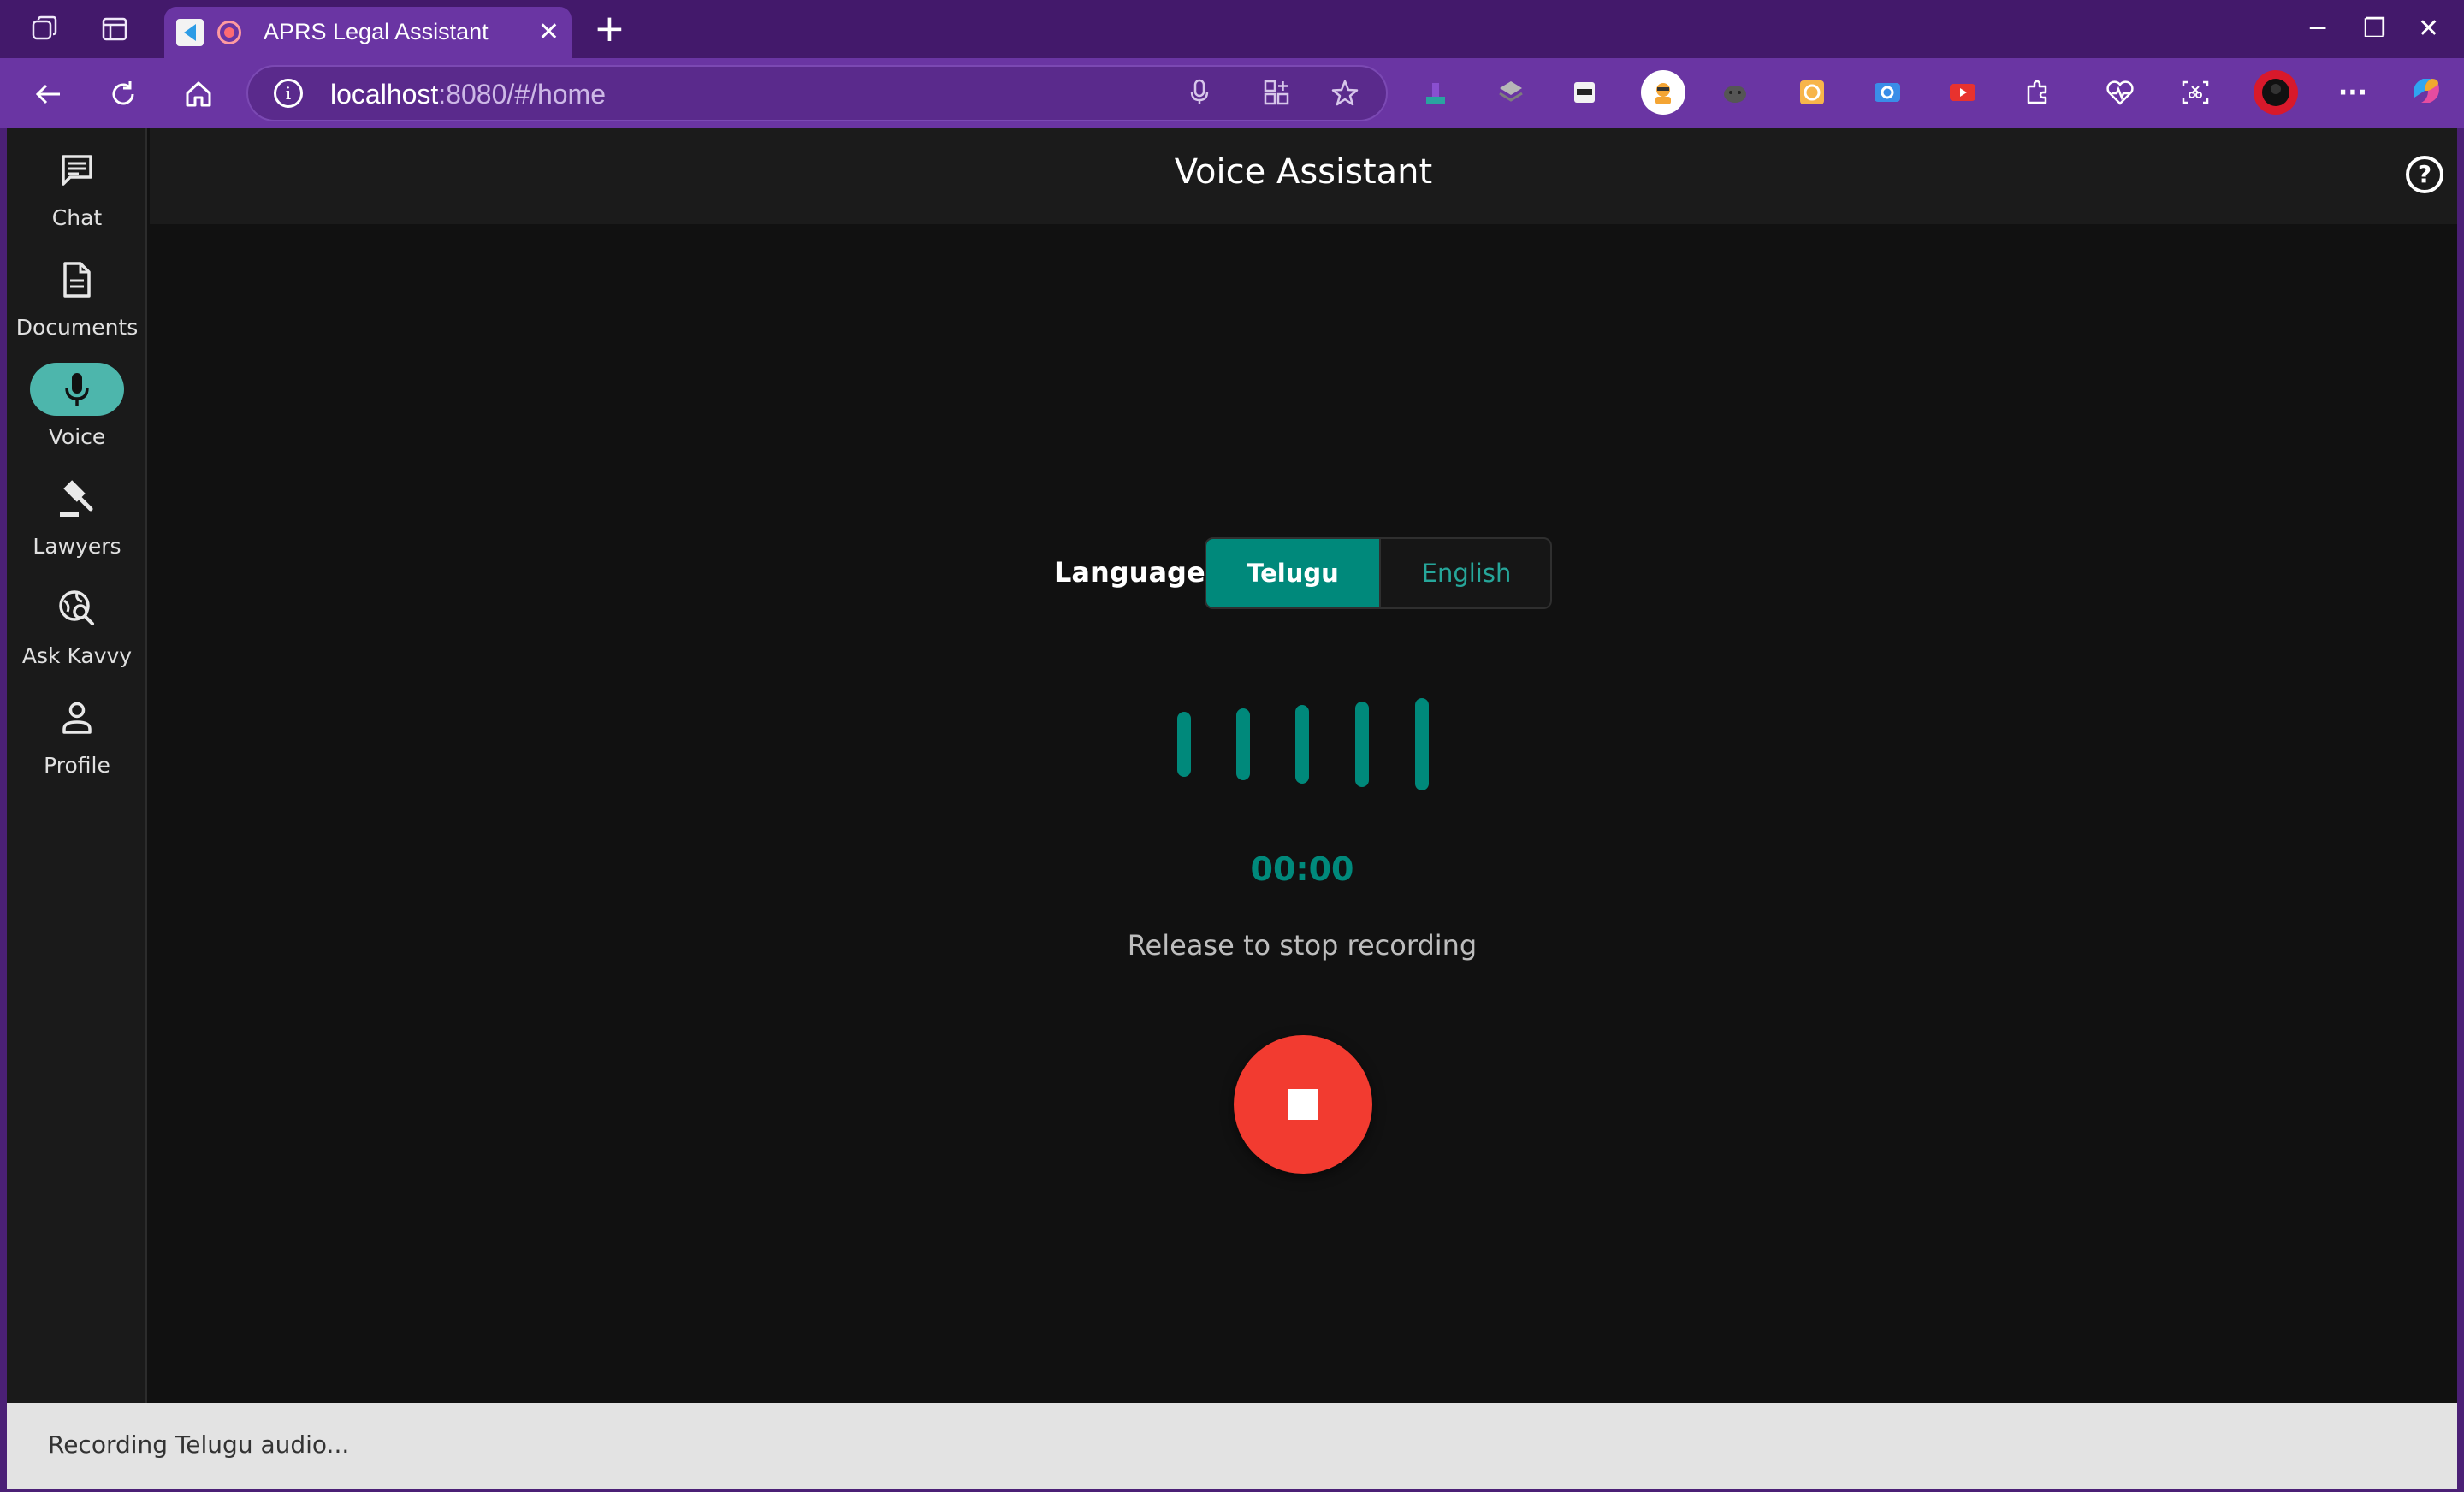  What do you see at coordinates (1962, 92) in the screenshot?
I see `extension-video-icon` at bounding box center [1962, 92].